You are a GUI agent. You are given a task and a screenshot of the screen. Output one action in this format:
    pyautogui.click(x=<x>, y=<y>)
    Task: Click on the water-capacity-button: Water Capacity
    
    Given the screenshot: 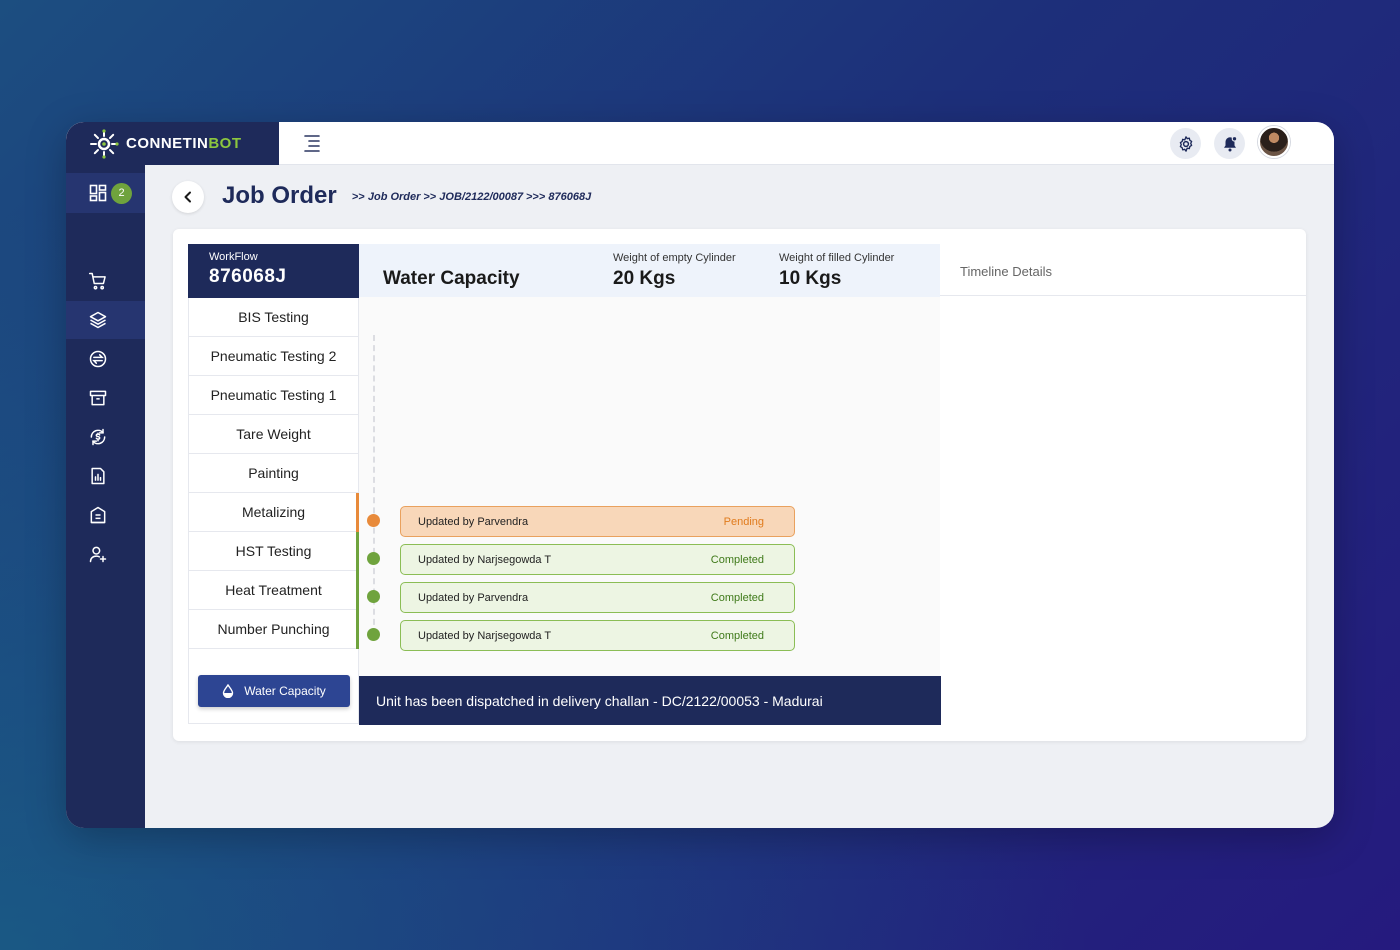 What is the action you would take?
    pyautogui.click(x=274, y=691)
    